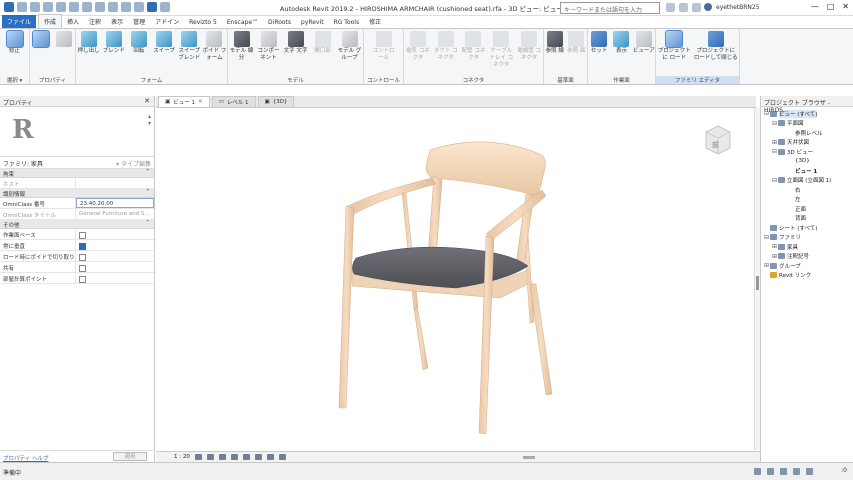 Image resolution: width=853 pixels, height=480 pixels. Describe the element at coordinates (269, 51) in the screenshot. I see `component-button: コンポーネント` at that location.